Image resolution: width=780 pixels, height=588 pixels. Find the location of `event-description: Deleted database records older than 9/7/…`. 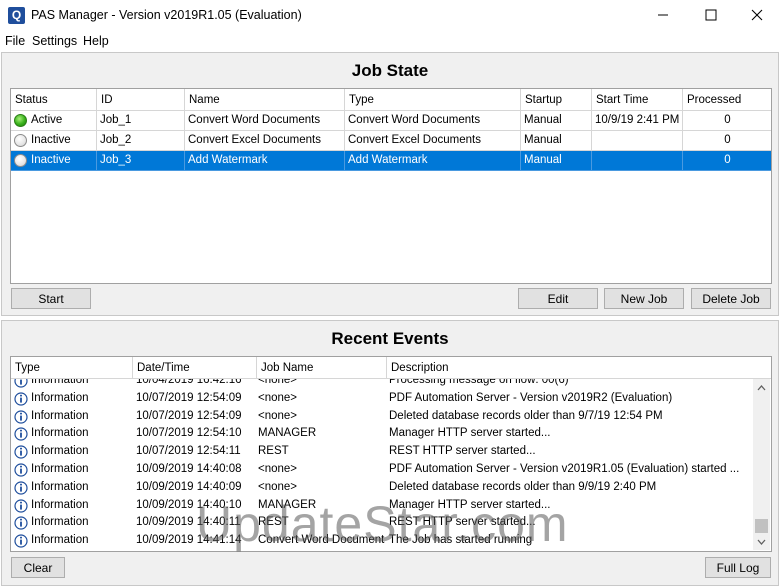

event-description: Deleted database records older than 9/7/… is located at coordinates (526, 415).